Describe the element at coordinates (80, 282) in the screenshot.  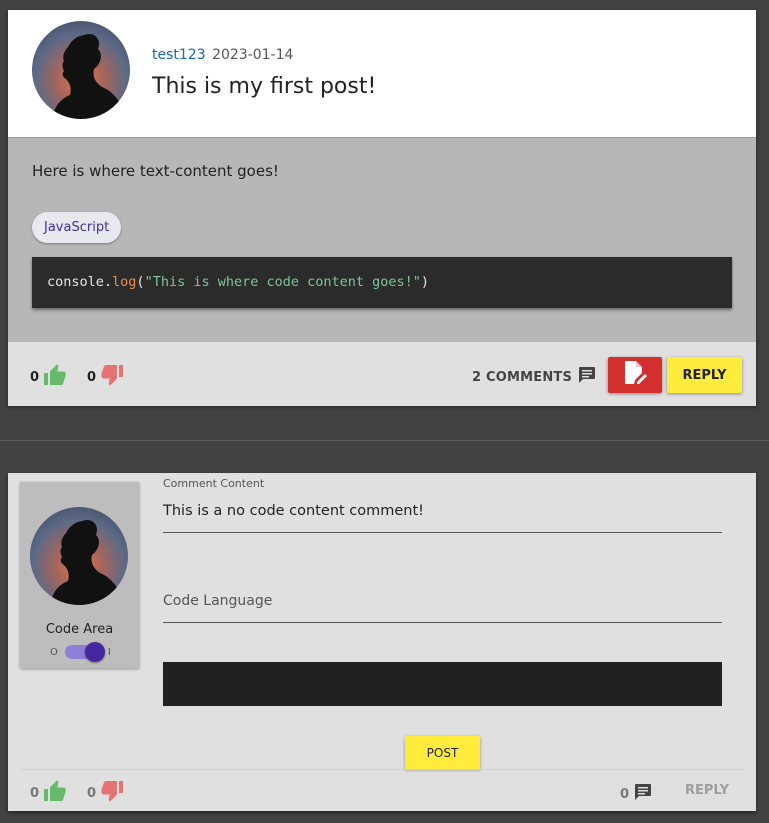
I see `code-prefix: console.` at that location.